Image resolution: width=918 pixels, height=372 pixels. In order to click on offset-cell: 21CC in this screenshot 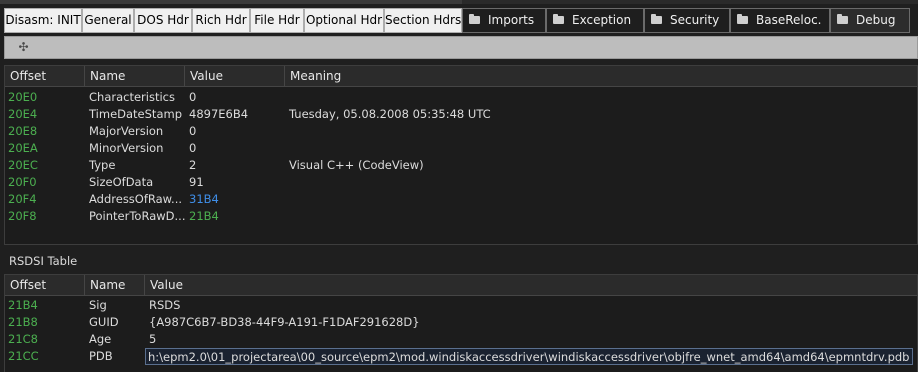, I will do `click(23, 356)`.